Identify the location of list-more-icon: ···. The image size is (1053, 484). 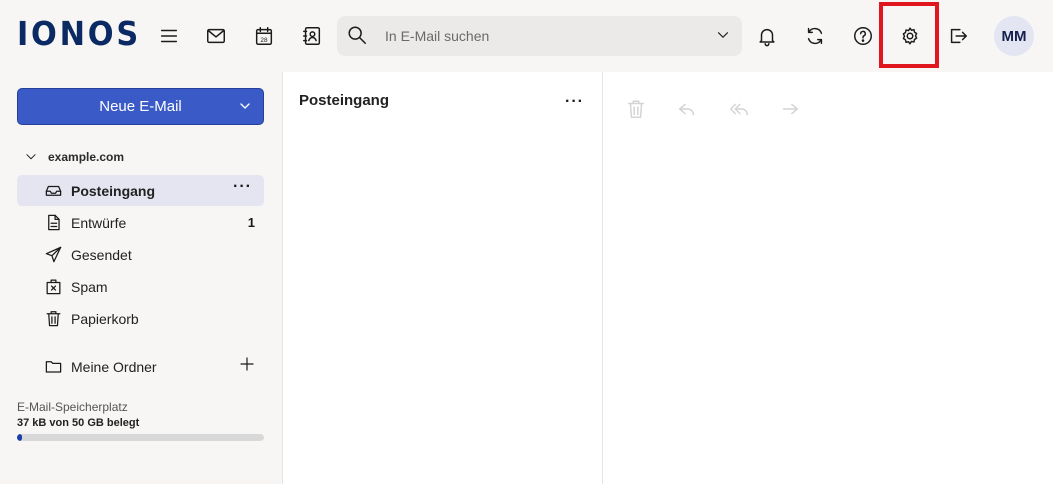
(574, 102).